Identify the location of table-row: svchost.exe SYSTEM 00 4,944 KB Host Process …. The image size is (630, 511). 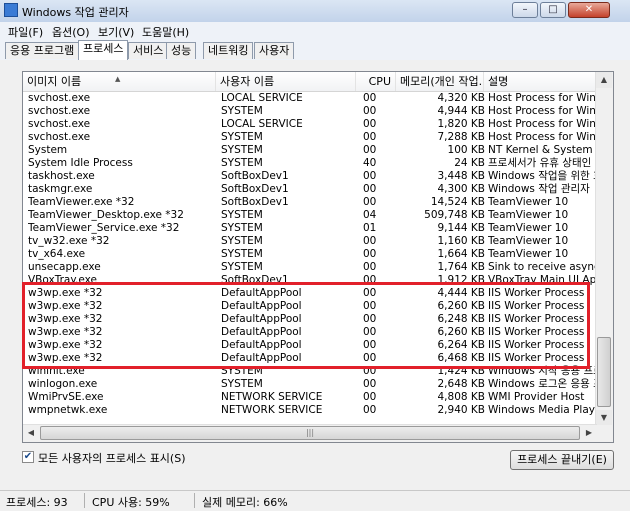
(310, 111).